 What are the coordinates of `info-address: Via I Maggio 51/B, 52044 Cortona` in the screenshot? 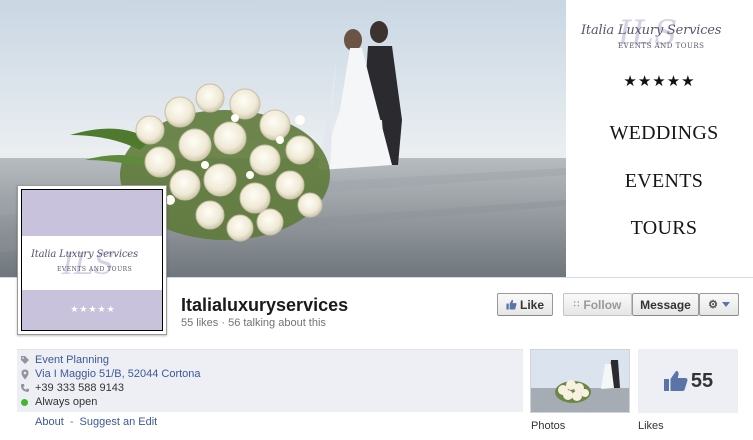 It's located at (109, 374).